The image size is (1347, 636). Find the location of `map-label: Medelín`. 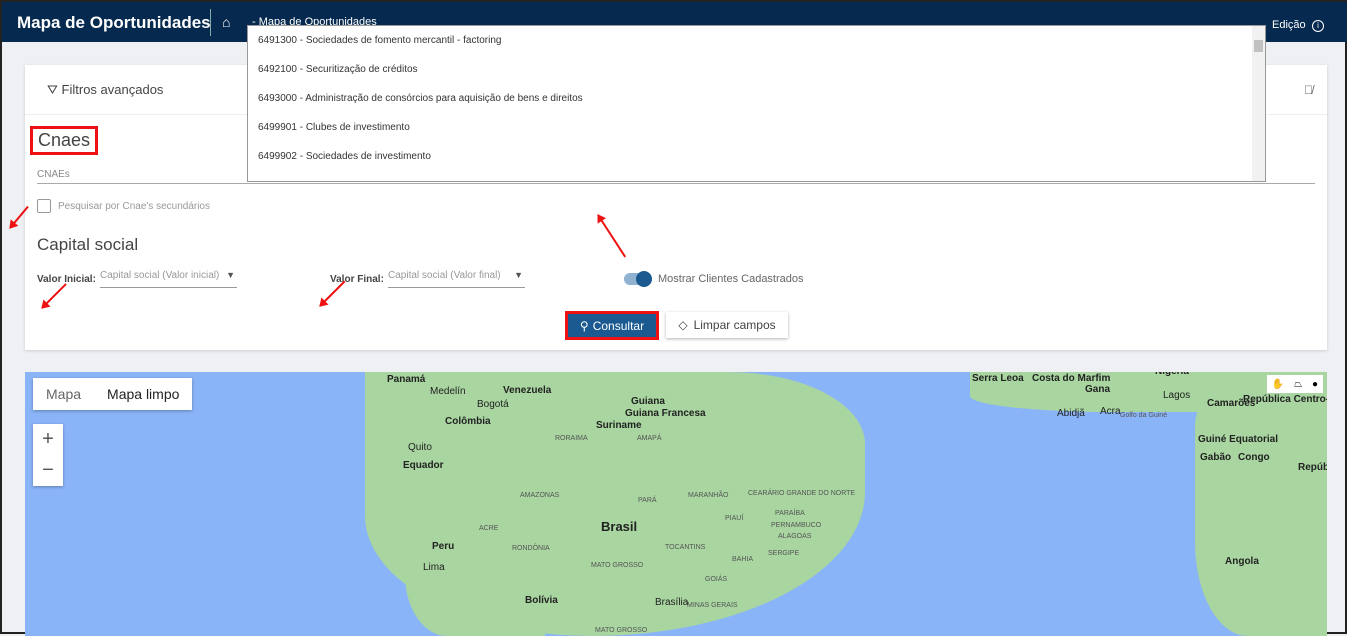

map-label: Medelín is located at coordinates (448, 391).